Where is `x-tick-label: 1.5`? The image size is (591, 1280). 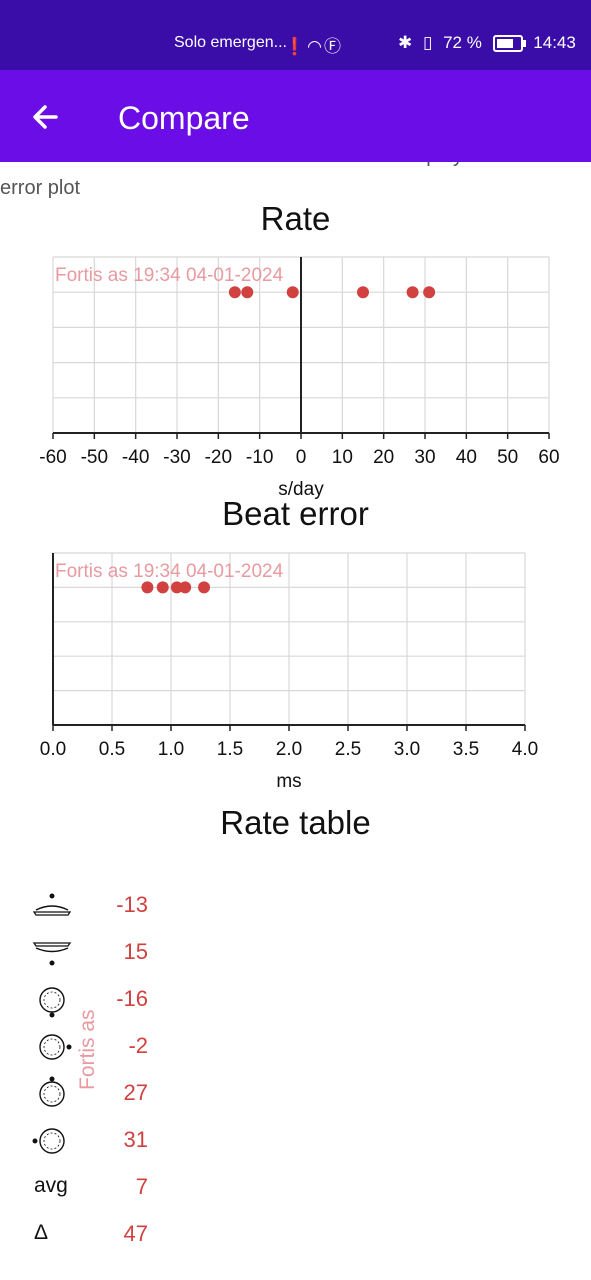
x-tick-label: 1.5 is located at coordinates (230, 749).